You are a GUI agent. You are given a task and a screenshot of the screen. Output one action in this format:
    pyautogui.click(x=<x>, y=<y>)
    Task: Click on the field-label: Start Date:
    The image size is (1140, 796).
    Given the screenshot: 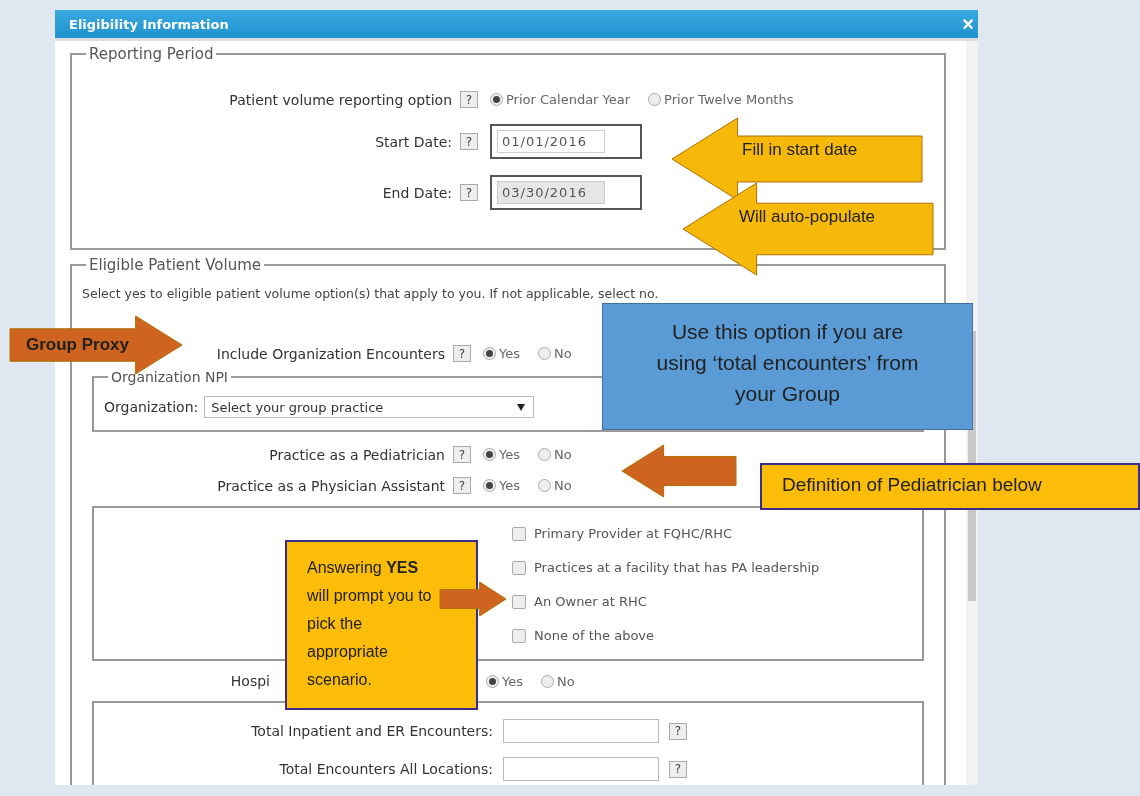 What is the action you would take?
    pyautogui.click(x=413, y=141)
    